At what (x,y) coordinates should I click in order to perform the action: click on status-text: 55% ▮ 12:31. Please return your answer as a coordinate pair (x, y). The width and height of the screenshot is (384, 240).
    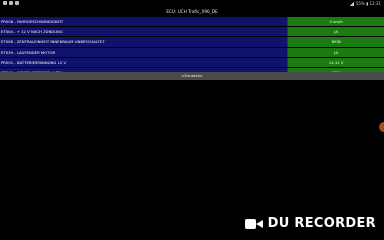
    Looking at the image, I should click on (368, 3).